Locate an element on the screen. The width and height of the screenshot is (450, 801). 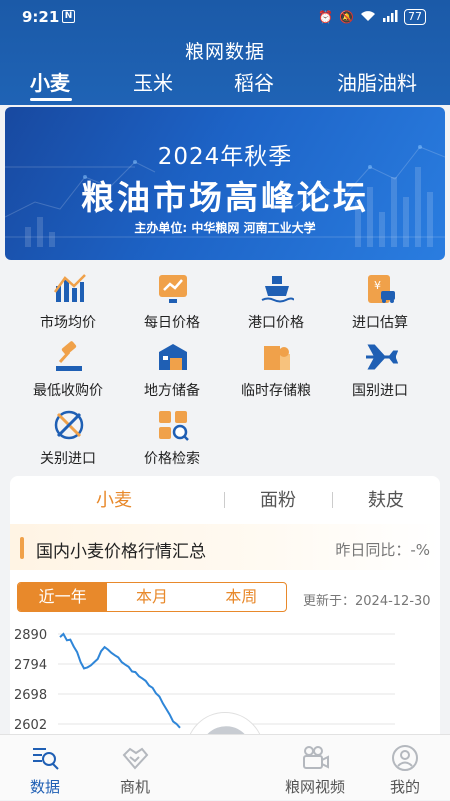
grid-label: 价格检索 is located at coordinates (172, 459).